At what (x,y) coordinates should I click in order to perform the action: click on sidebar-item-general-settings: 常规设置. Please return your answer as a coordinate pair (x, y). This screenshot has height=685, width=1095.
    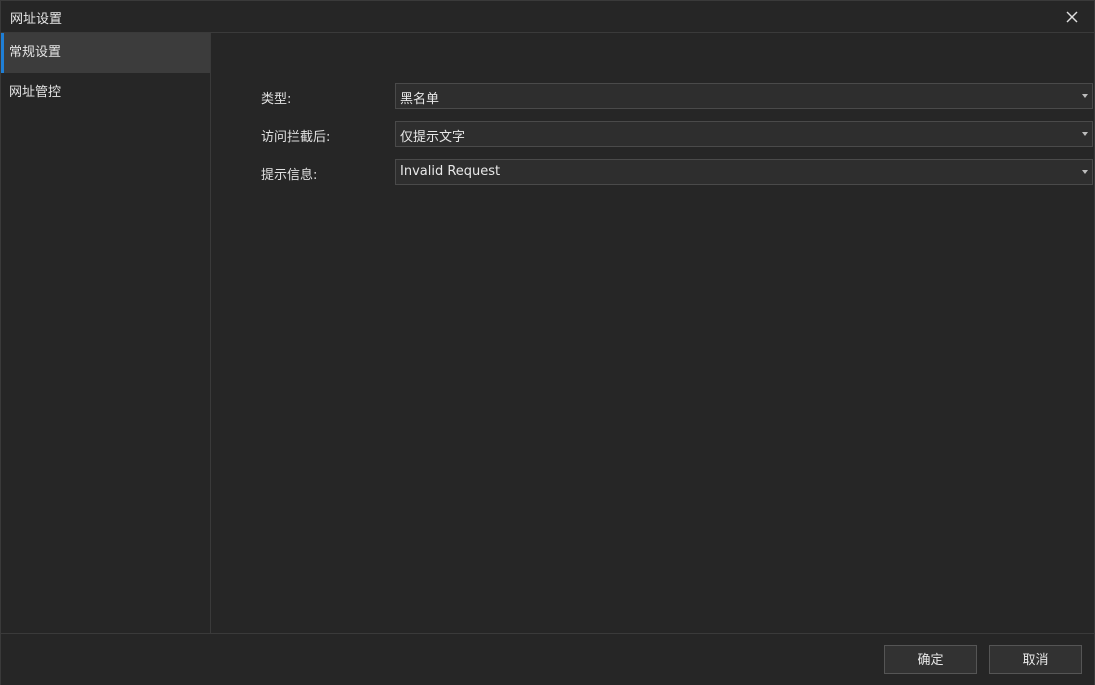
    Looking at the image, I should click on (105, 53).